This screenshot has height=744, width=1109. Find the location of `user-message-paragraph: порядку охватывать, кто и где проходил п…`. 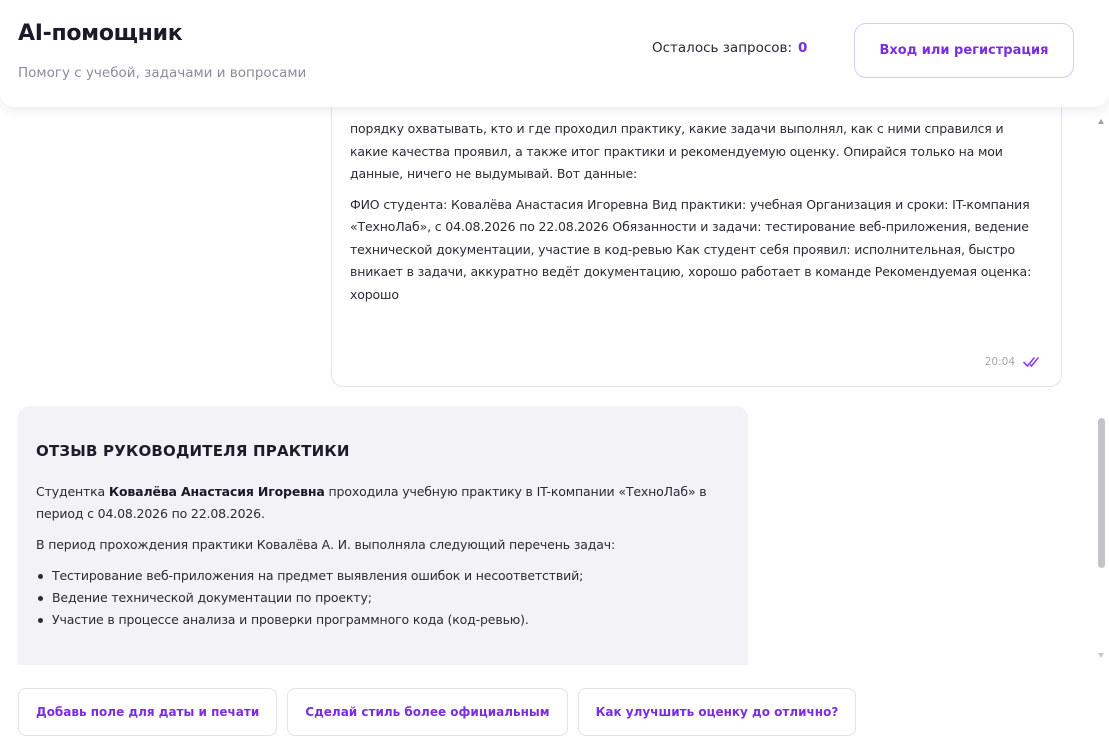

user-message-paragraph: порядку охватывать, кто и где проходил п… is located at coordinates (677, 151).